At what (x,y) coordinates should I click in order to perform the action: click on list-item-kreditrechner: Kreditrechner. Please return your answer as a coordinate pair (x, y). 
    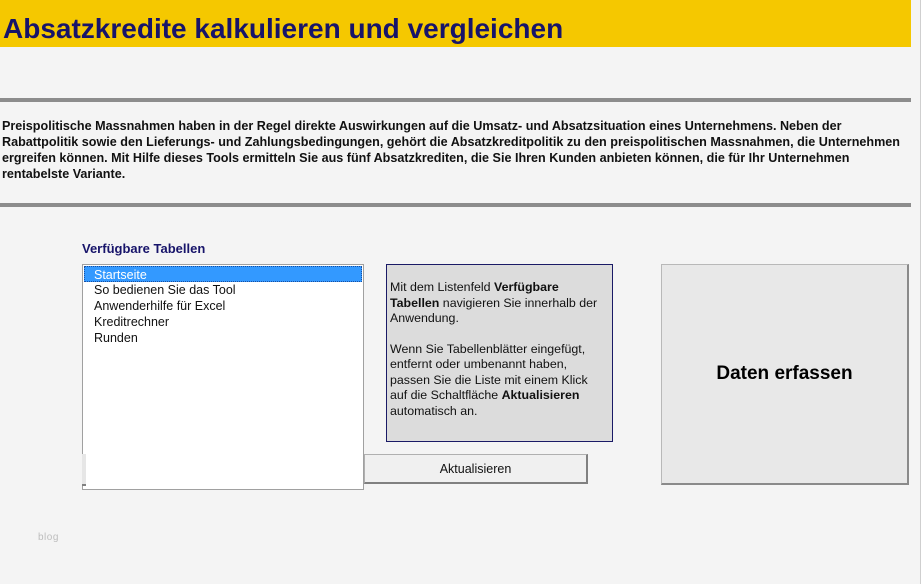
    Looking at the image, I should click on (223, 322).